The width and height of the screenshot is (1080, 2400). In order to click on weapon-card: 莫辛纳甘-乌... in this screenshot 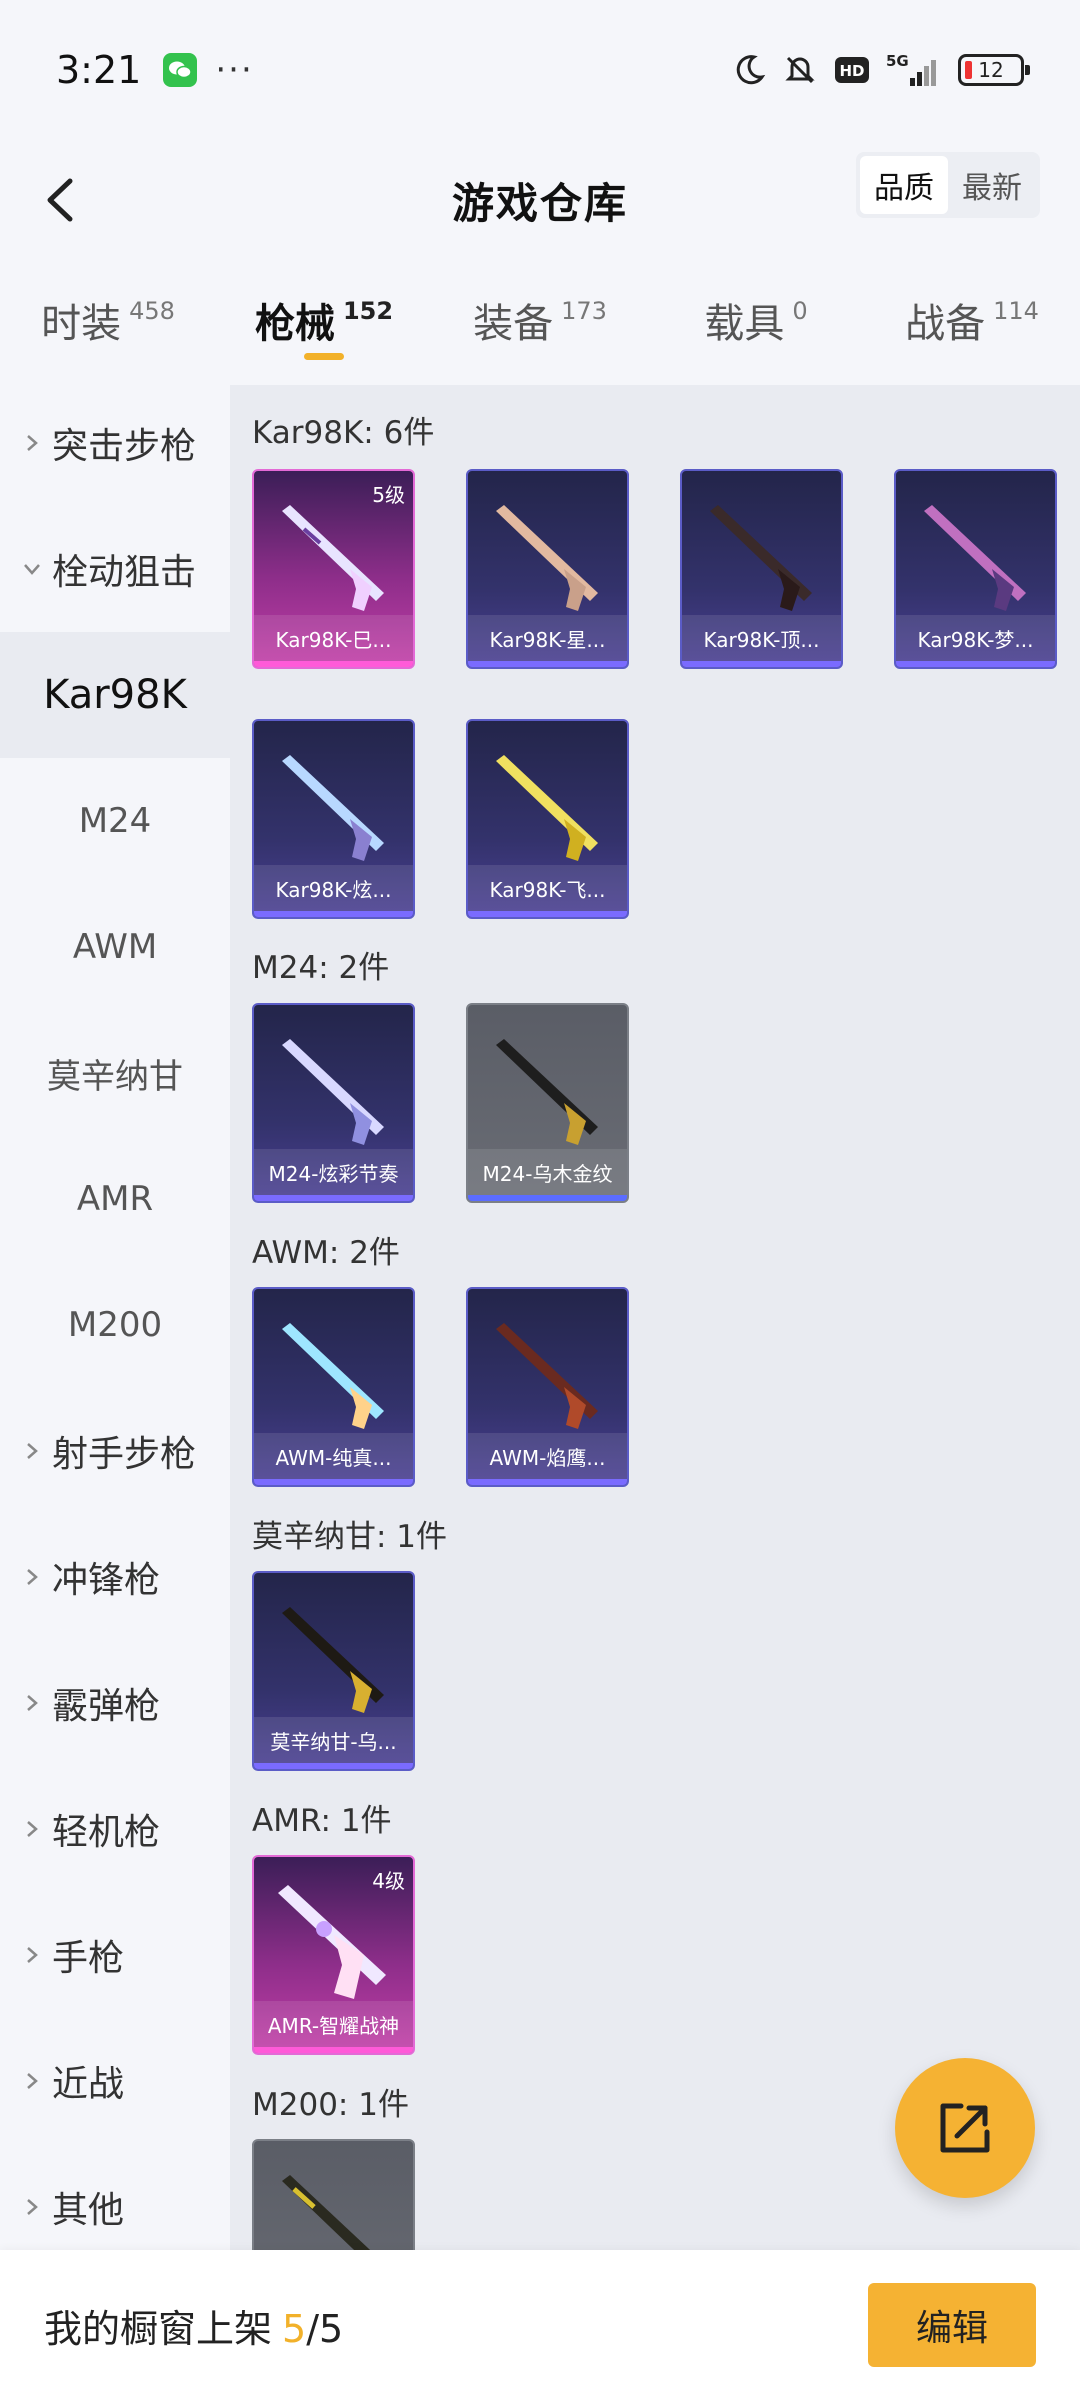, I will do `click(333, 1671)`.